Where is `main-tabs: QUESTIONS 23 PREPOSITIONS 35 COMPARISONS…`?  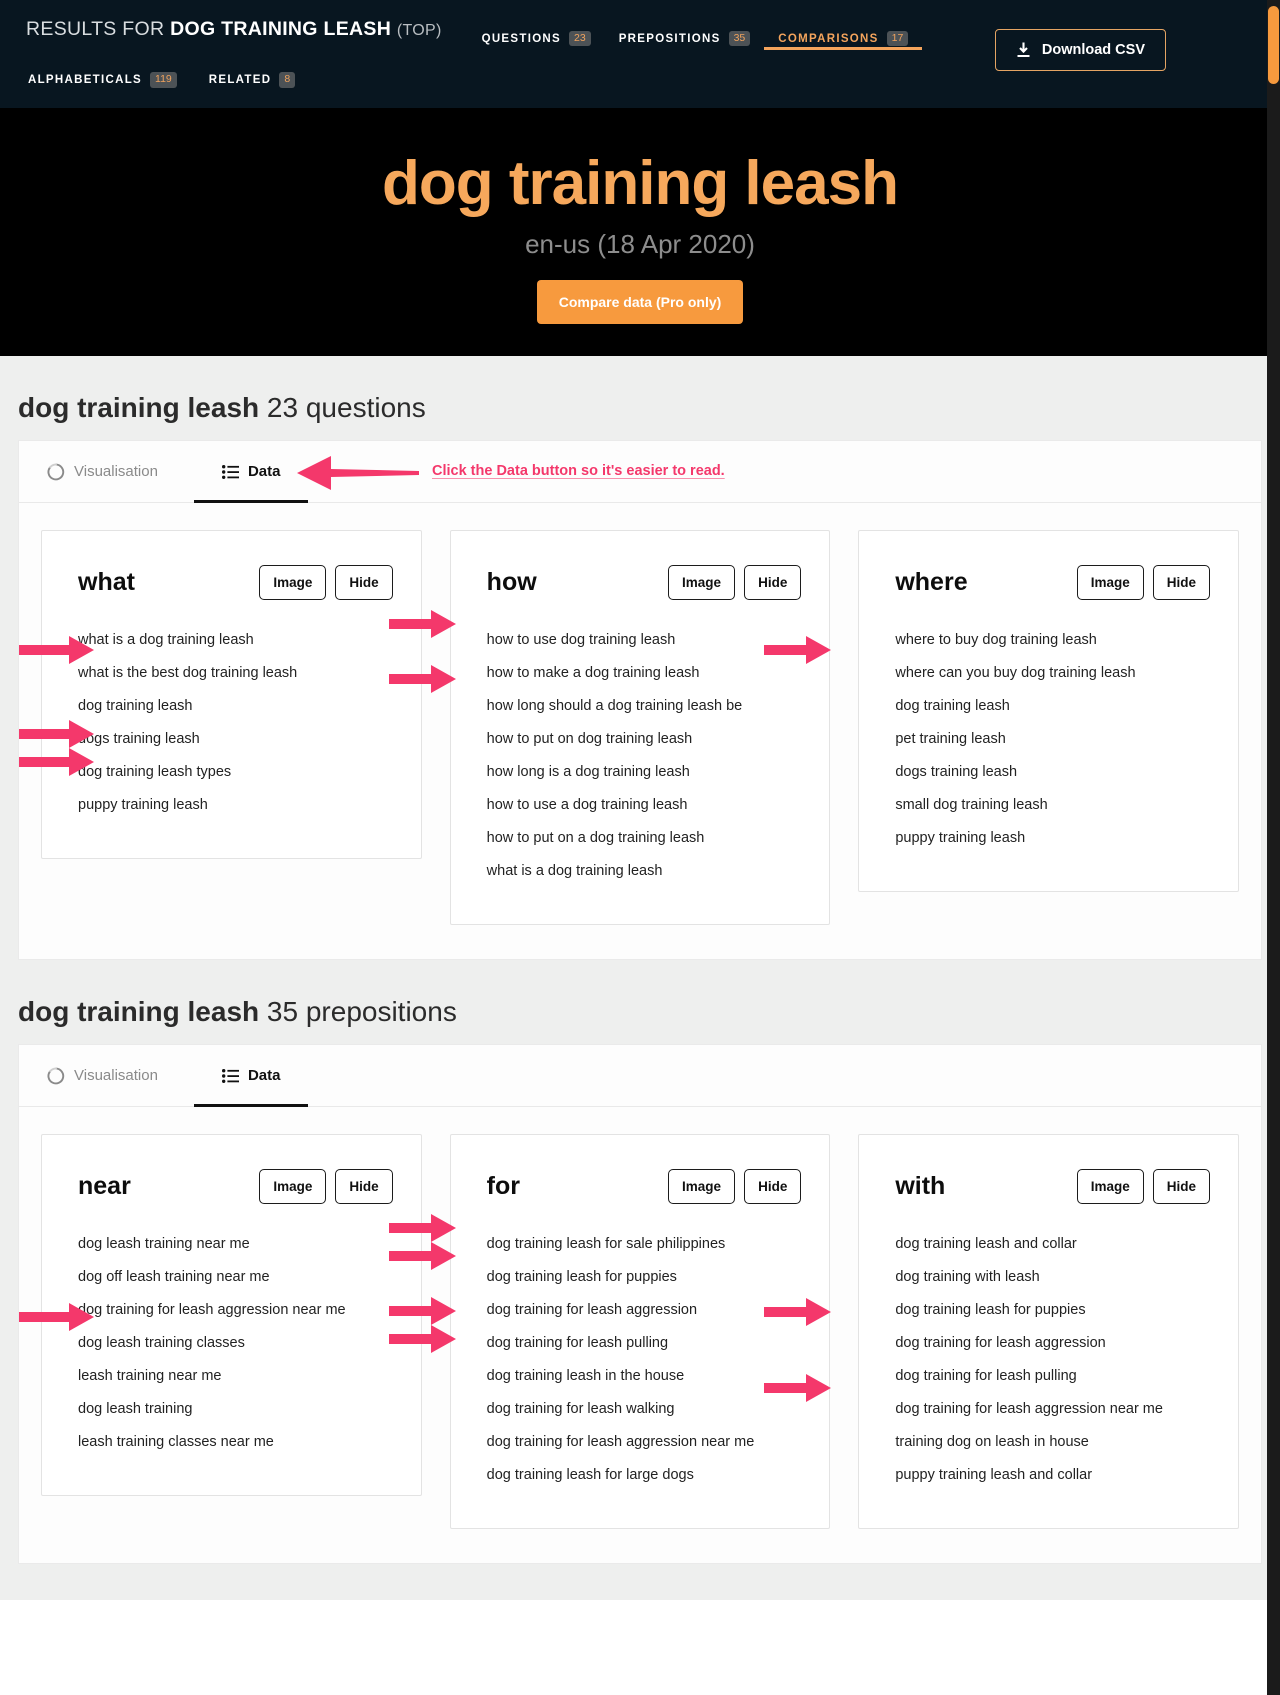
main-tabs: QUESTIONS 23 PREPOSITIONS 35 COMPARISONS… is located at coordinates (695, 29).